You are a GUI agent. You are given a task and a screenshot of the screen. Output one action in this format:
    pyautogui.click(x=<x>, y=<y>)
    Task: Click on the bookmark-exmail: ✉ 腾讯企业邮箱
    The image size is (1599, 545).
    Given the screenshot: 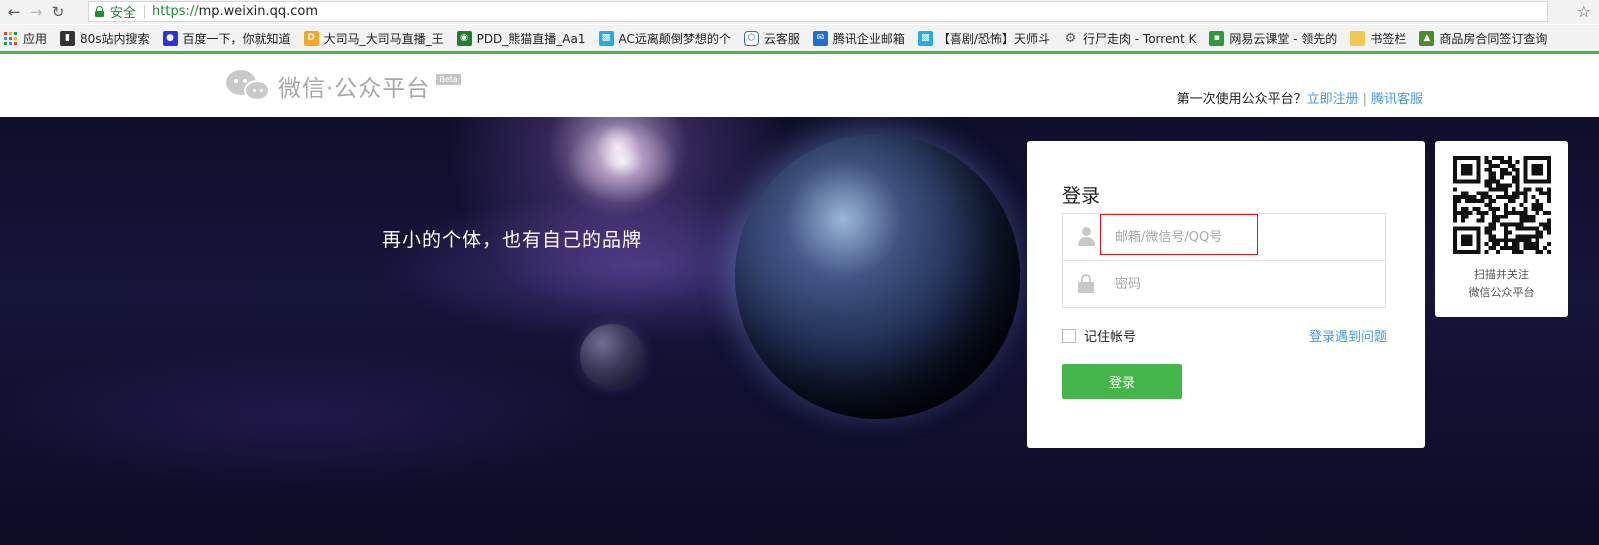 What is the action you would take?
    pyautogui.click(x=858, y=38)
    